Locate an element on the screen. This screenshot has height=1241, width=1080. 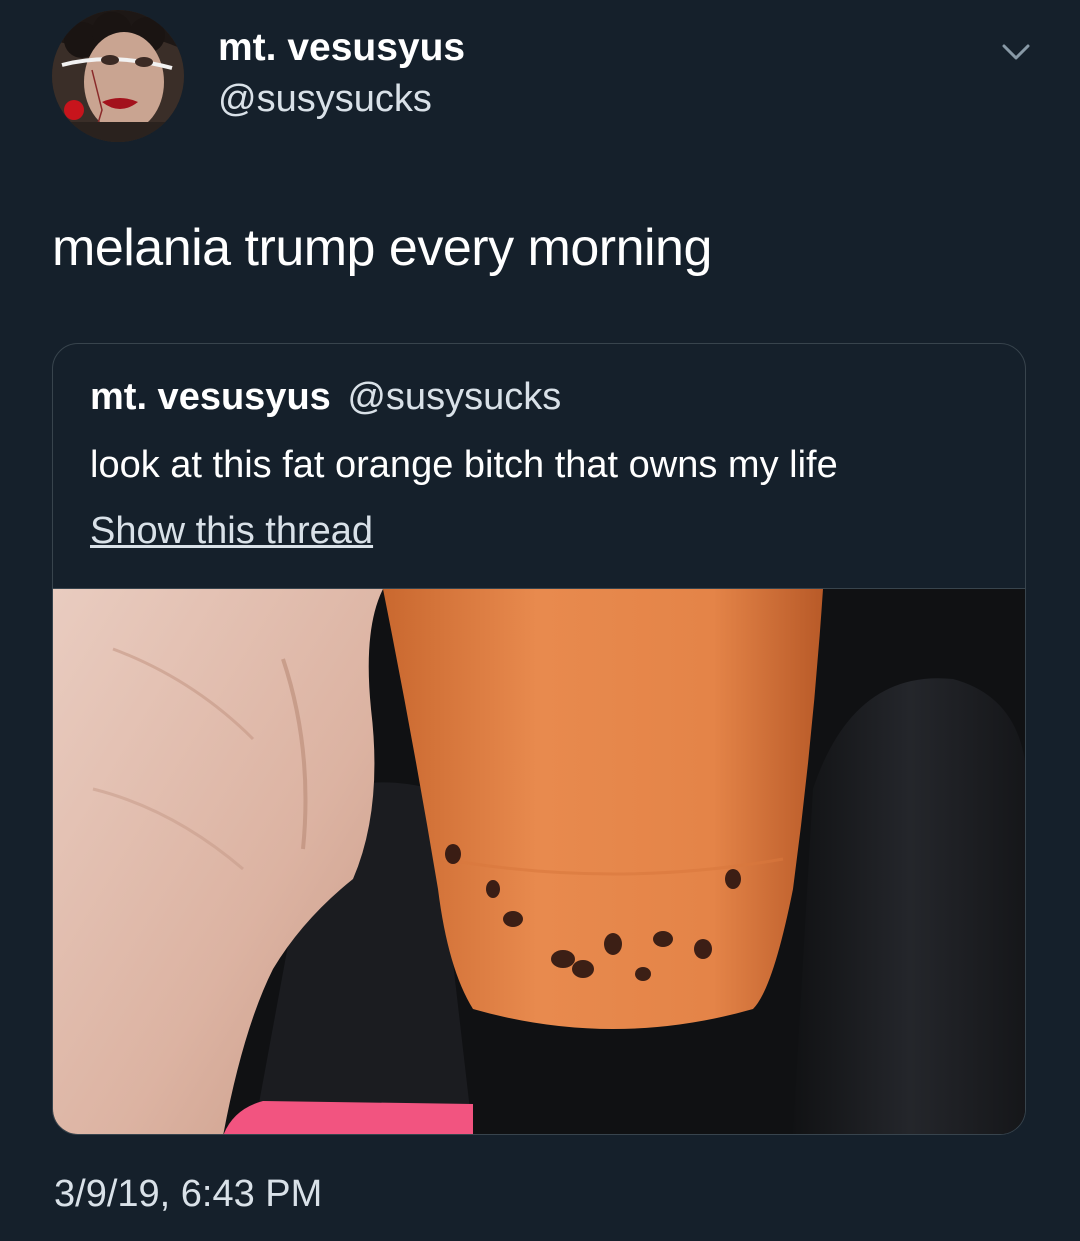
chevron-down-icon is located at coordinates (1016, 52).